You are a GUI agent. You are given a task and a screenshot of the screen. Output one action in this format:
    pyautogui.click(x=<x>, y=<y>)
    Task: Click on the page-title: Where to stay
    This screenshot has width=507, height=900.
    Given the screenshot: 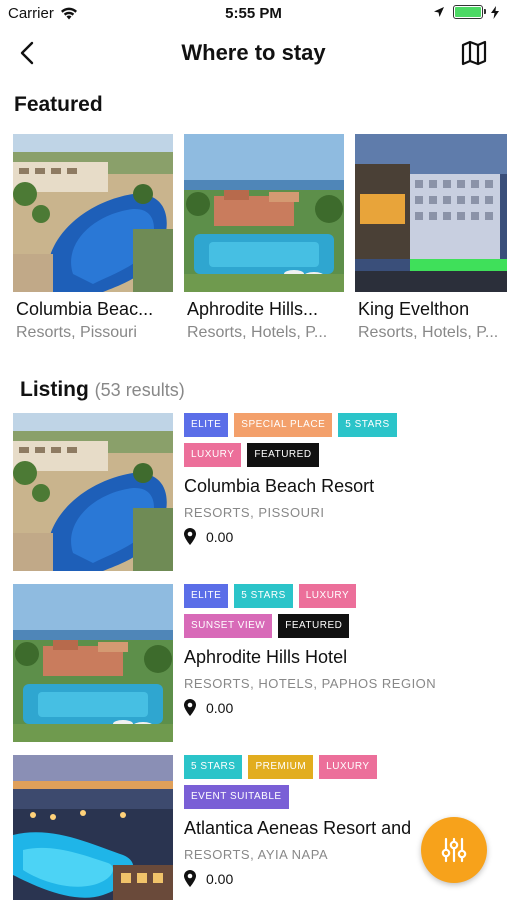 What is the action you would take?
    pyautogui.click(x=253, y=52)
    